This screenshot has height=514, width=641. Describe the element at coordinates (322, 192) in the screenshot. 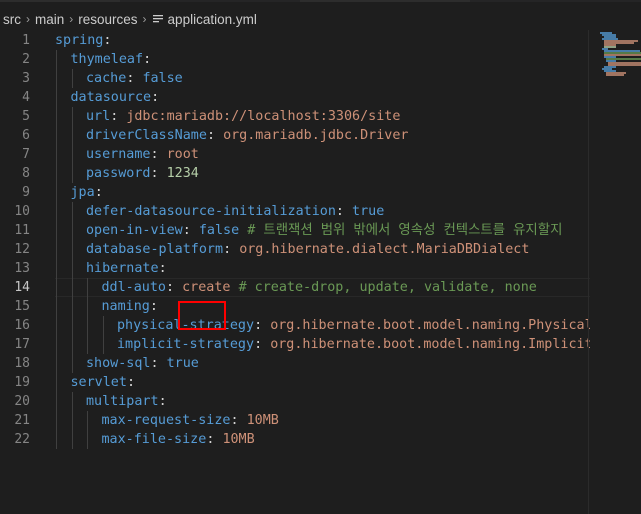

I see `code-line: jpa:` at that location.